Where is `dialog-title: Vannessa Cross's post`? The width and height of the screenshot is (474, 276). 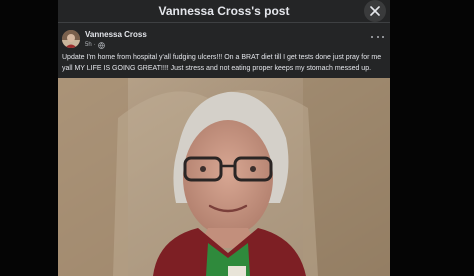
dialog-title: Vannessa Cross's post is located at coordinates (224, 11).